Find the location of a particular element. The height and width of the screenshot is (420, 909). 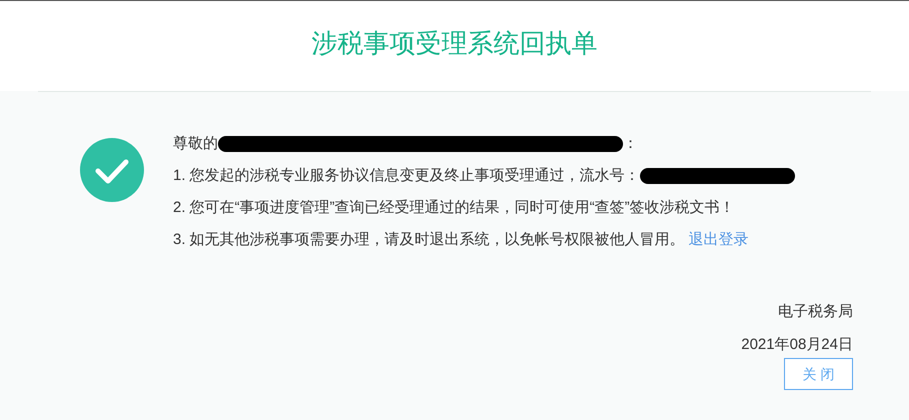

message-text: 3. 如无其他涉税事项需要办理，请及时退出系统，以免帐号权限被他人冒用。 is located at coordinates (429, 240).